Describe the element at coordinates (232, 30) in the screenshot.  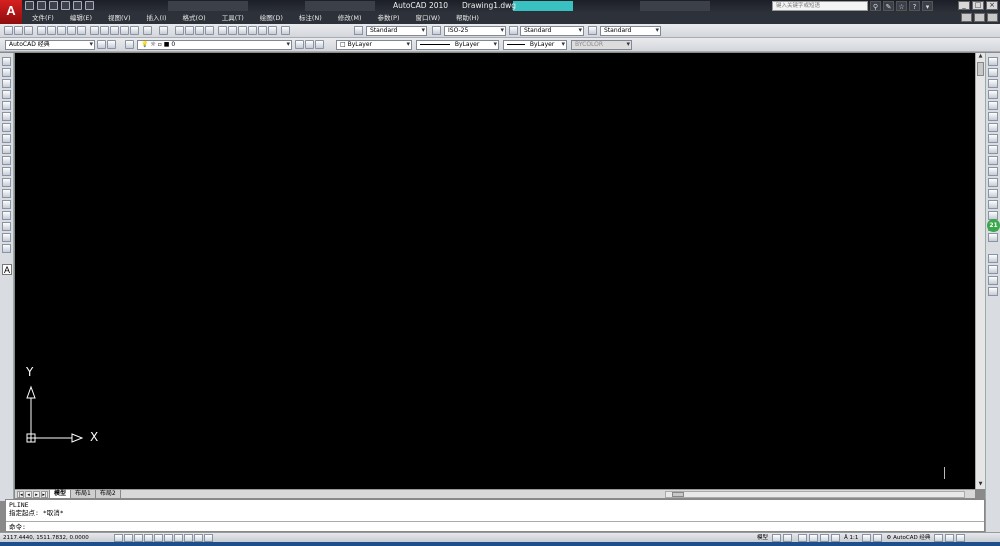
I see `design-center-icon` at that location.